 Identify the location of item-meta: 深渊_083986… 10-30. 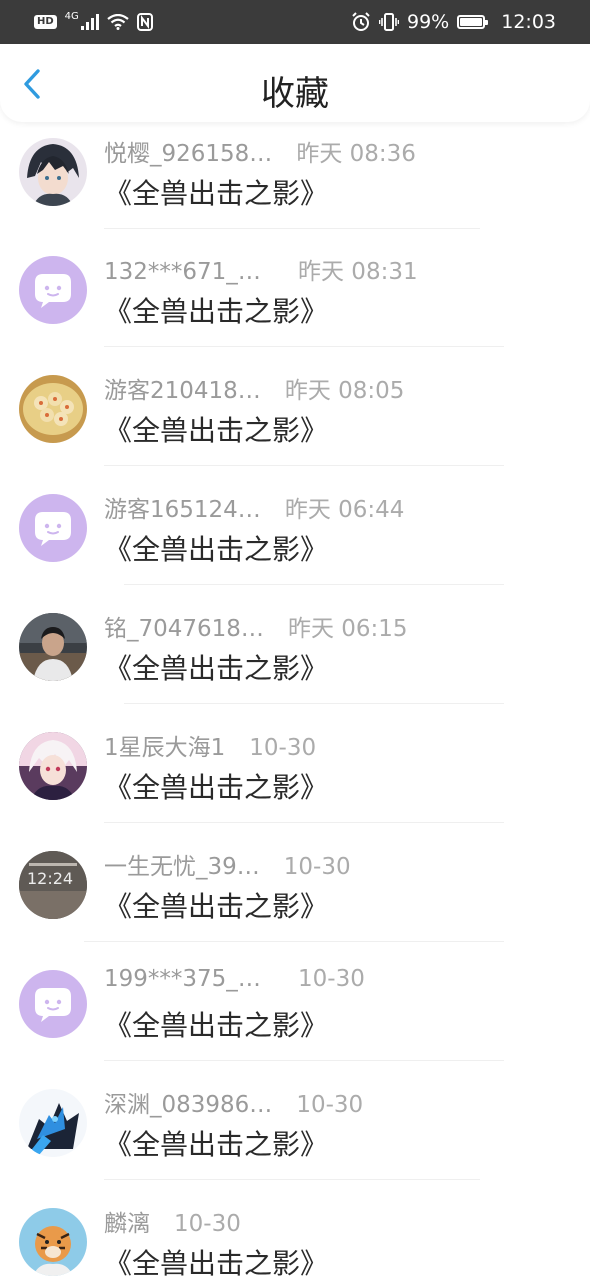
(233, 1102).